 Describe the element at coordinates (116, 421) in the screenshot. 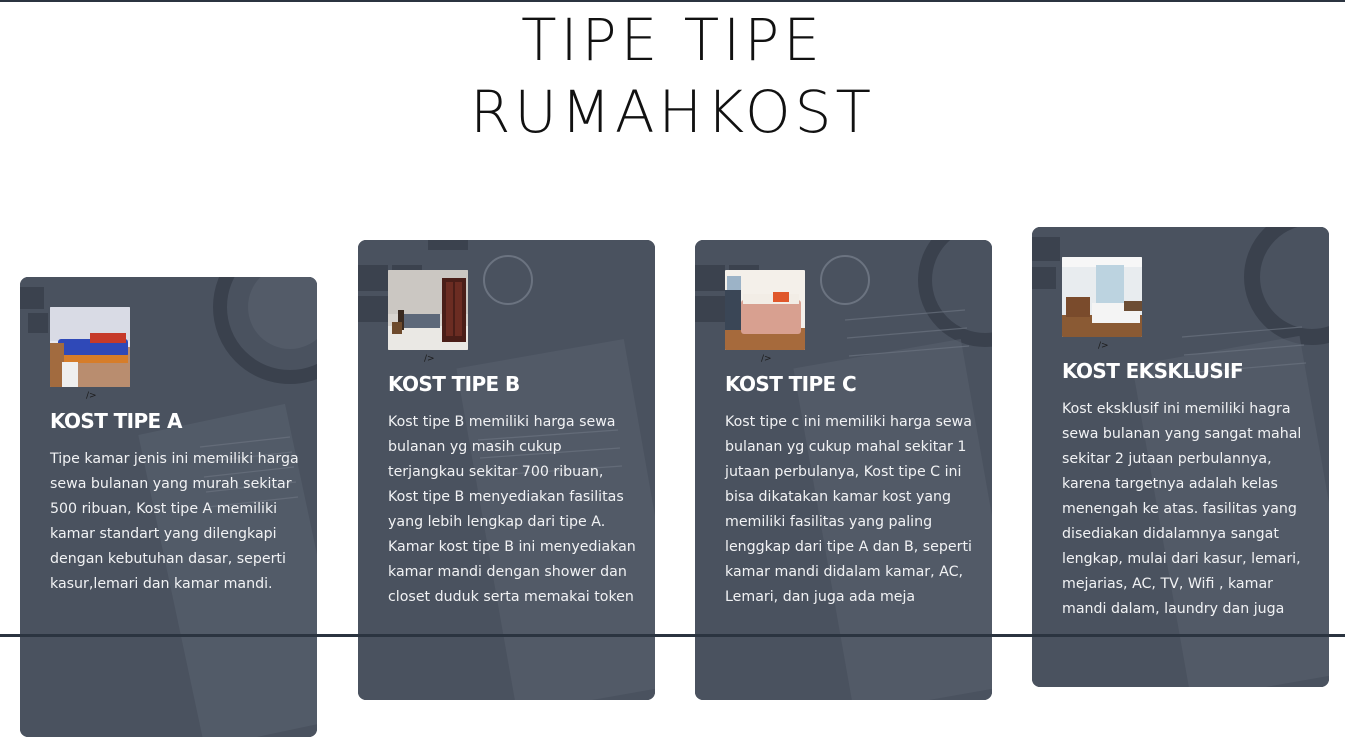

I see `card-title: KOST TIPE A` at that location.